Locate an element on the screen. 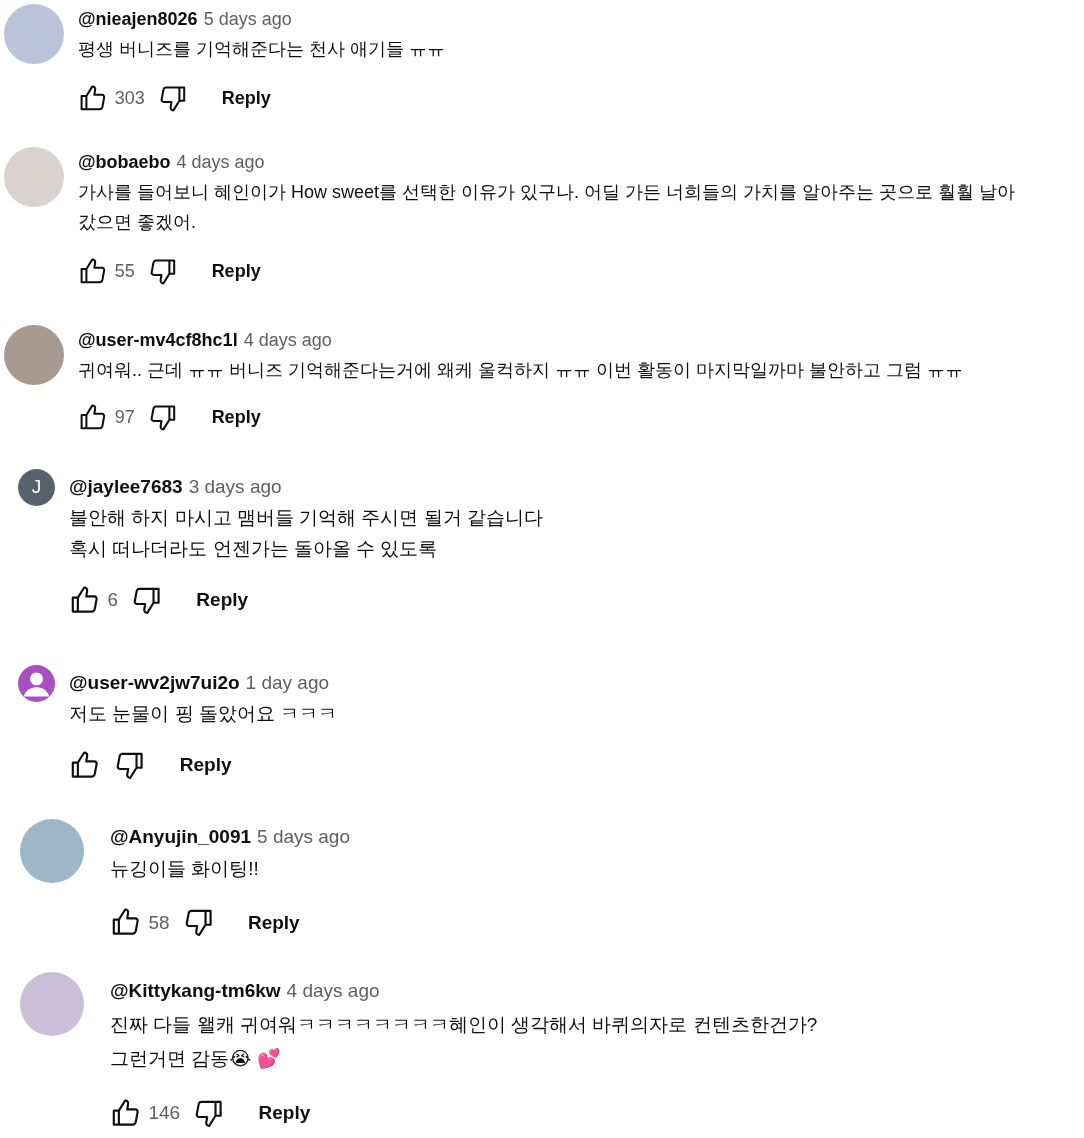 This screenshot has height=1138, width=1084. comment-author: @Anyujin_0091 is located at coordinates (181, 837).